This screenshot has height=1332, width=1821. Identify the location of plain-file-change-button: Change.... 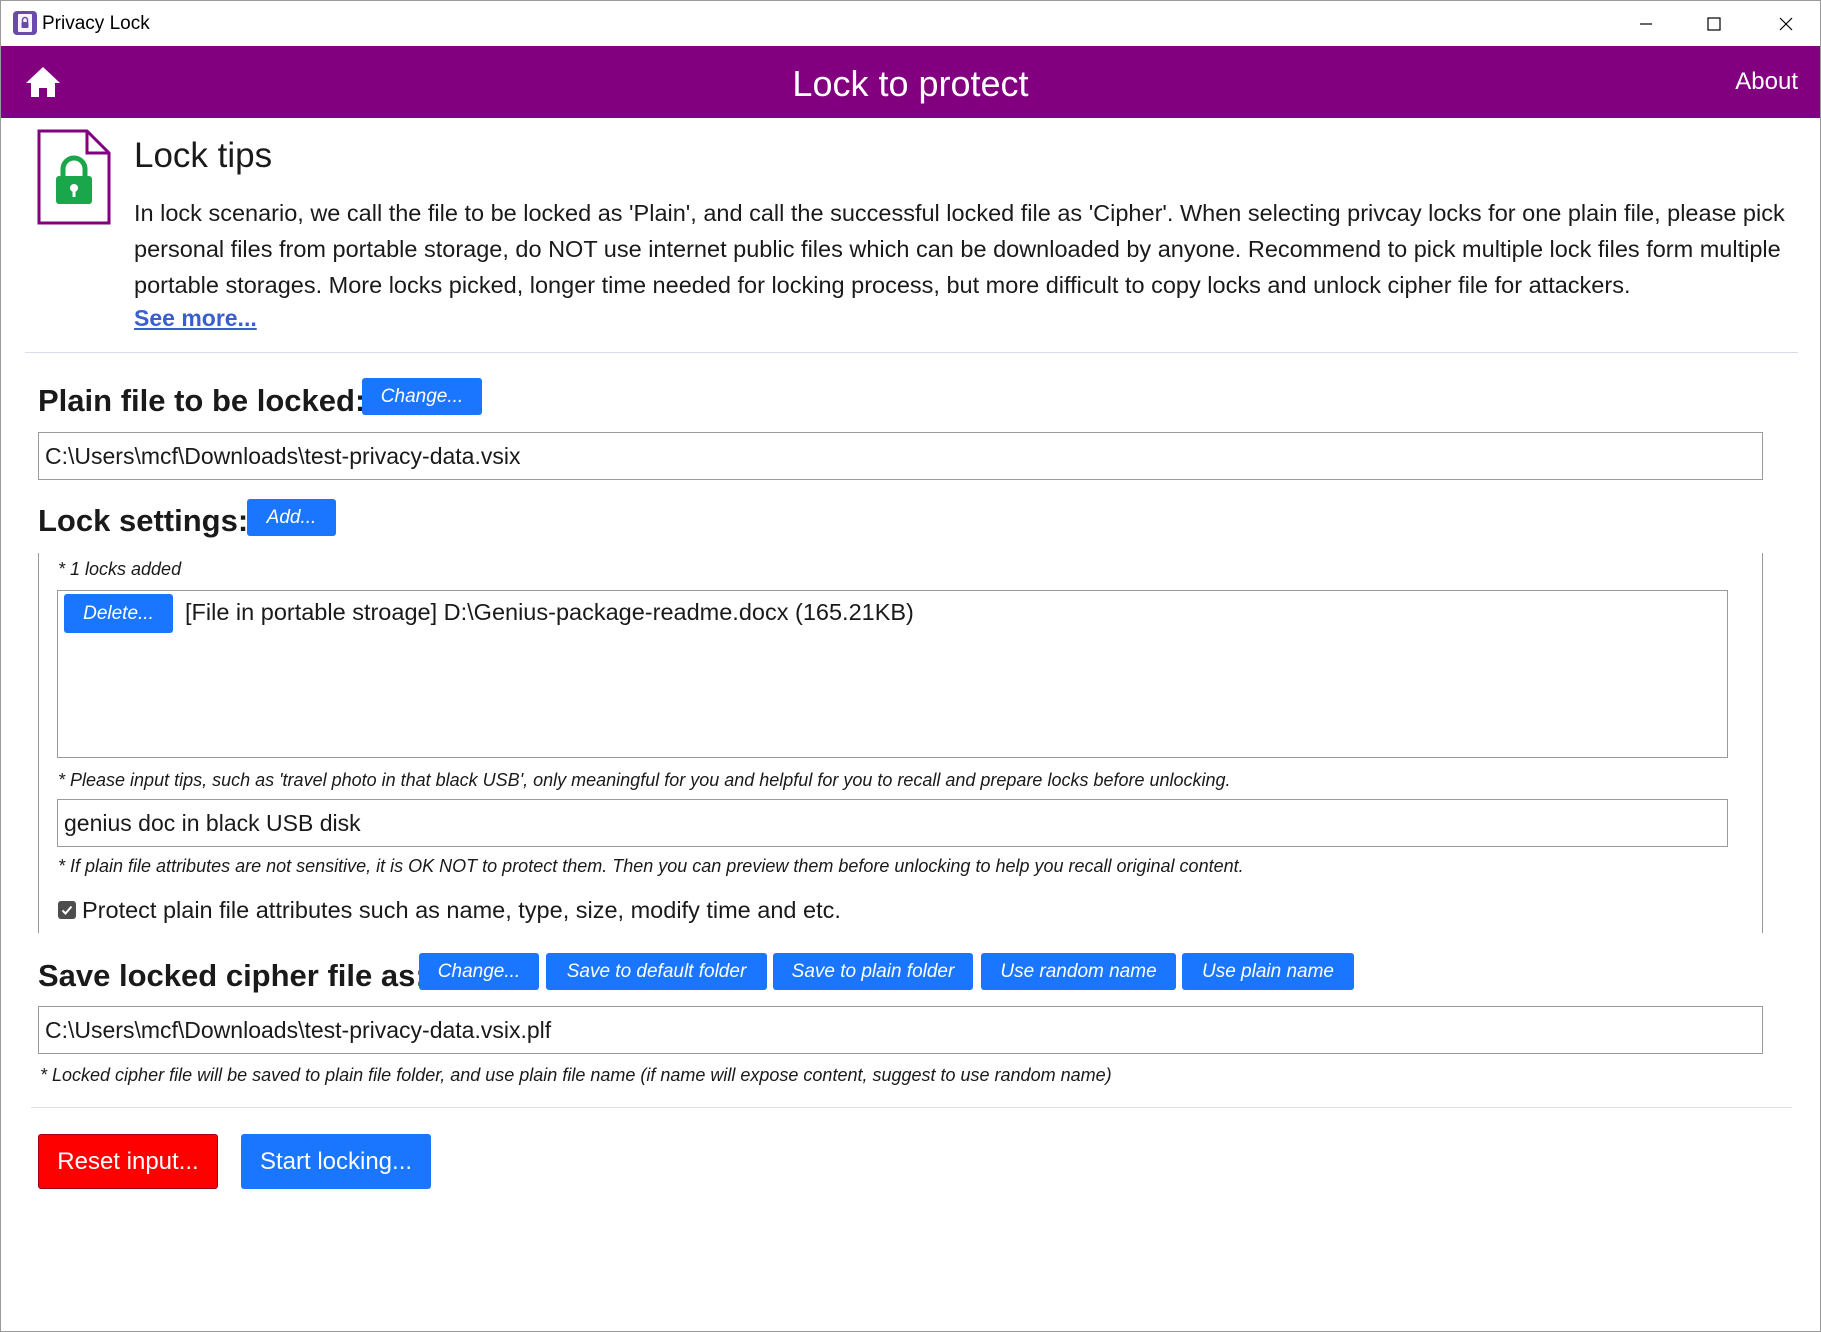
(422, 396).